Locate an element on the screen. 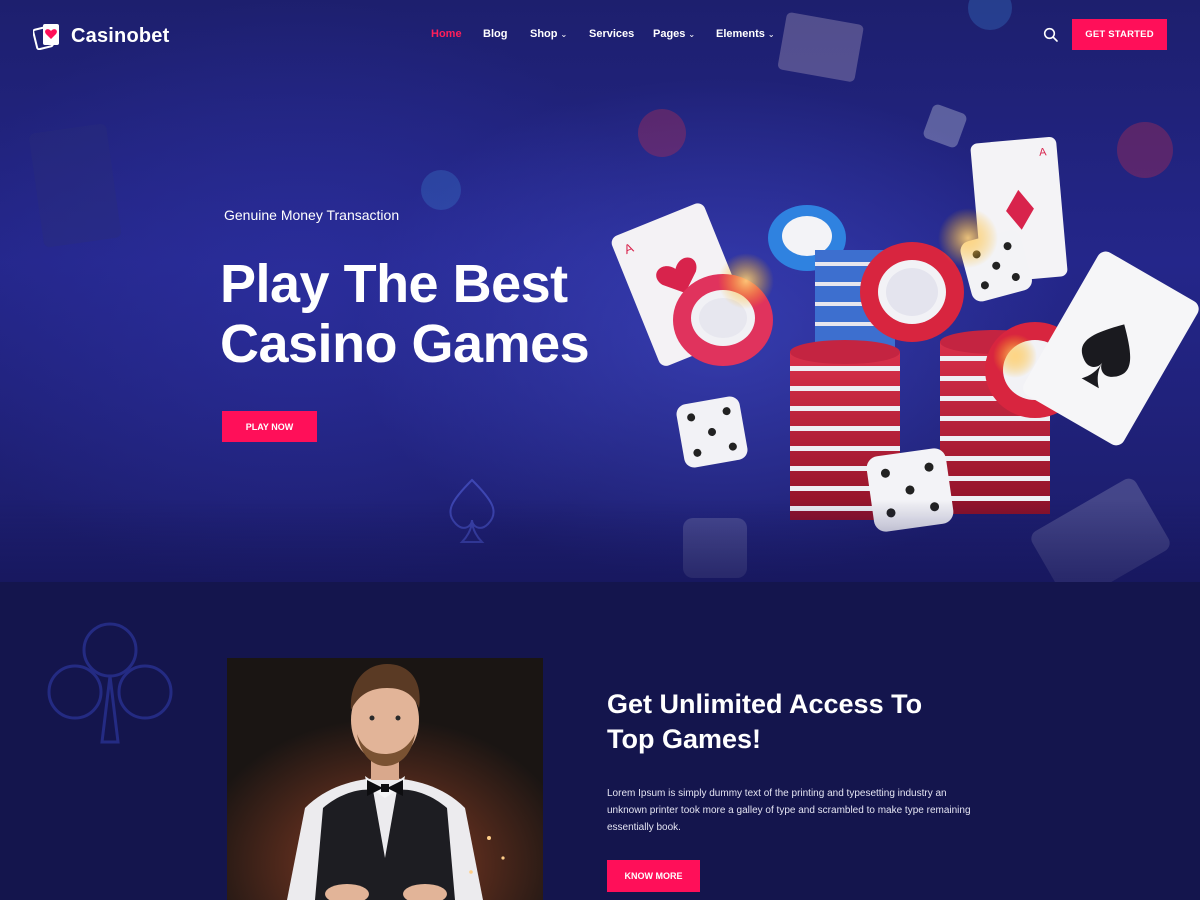 The image size is (1200, 900). logo: Casinobet is located at coordinates (101, 36).